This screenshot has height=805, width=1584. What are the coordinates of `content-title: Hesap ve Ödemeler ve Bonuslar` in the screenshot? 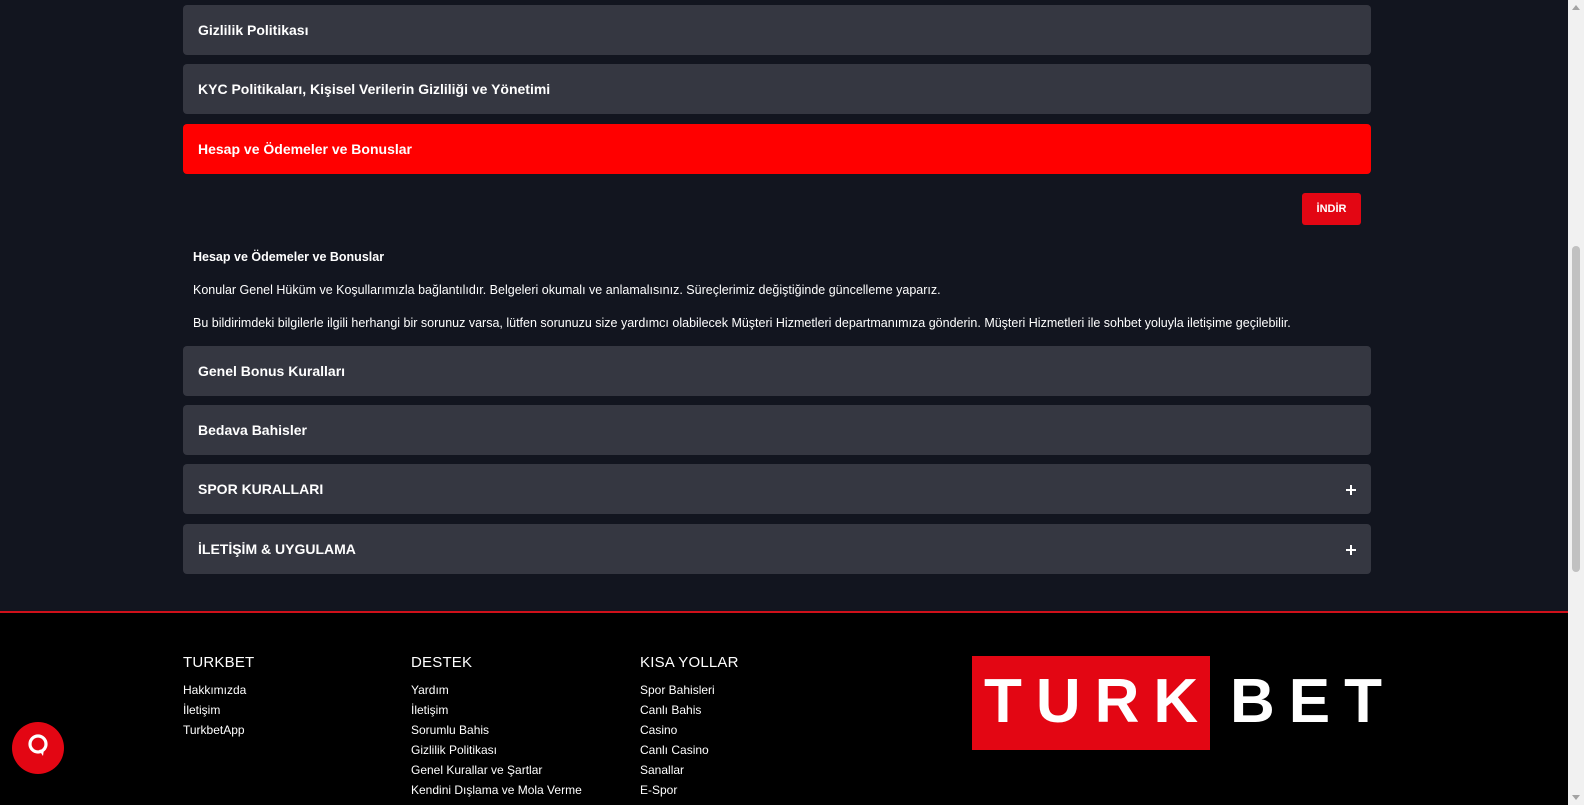 It's located at (289, 257).